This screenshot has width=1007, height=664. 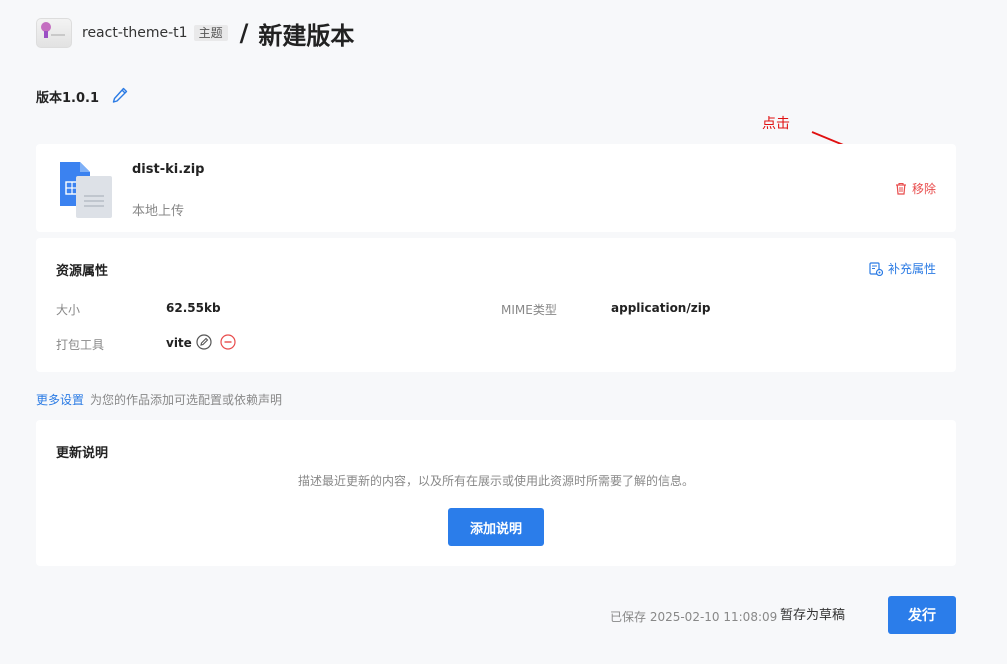 What do you see at coordinates (306, 35) in the screenshot?
I see `page-title: 新建版本` at bounding box center [306, 35].